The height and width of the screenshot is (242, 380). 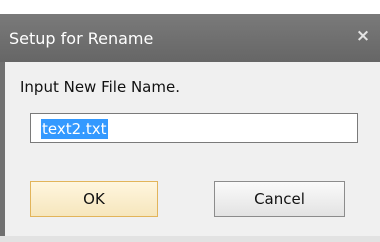 I want to click on input-prompt-label: Input New File Name., so click(x=100, y=87).